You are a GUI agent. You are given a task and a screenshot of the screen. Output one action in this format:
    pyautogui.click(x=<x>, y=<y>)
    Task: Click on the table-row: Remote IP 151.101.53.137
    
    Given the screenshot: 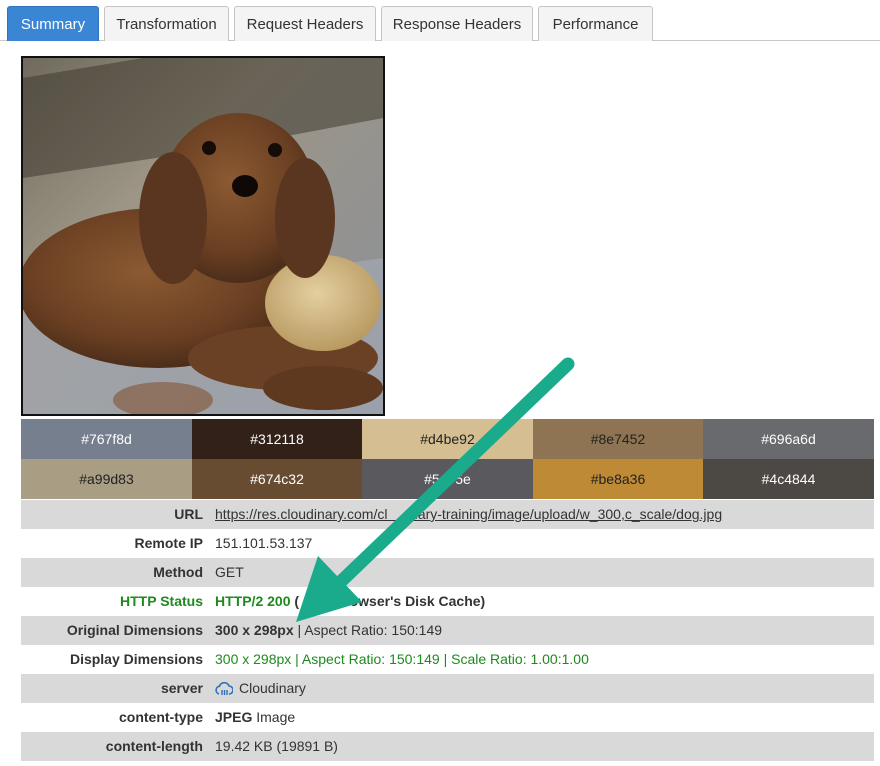 What is the action you would take?
    pyautogui.click(x=447, y=543)
    